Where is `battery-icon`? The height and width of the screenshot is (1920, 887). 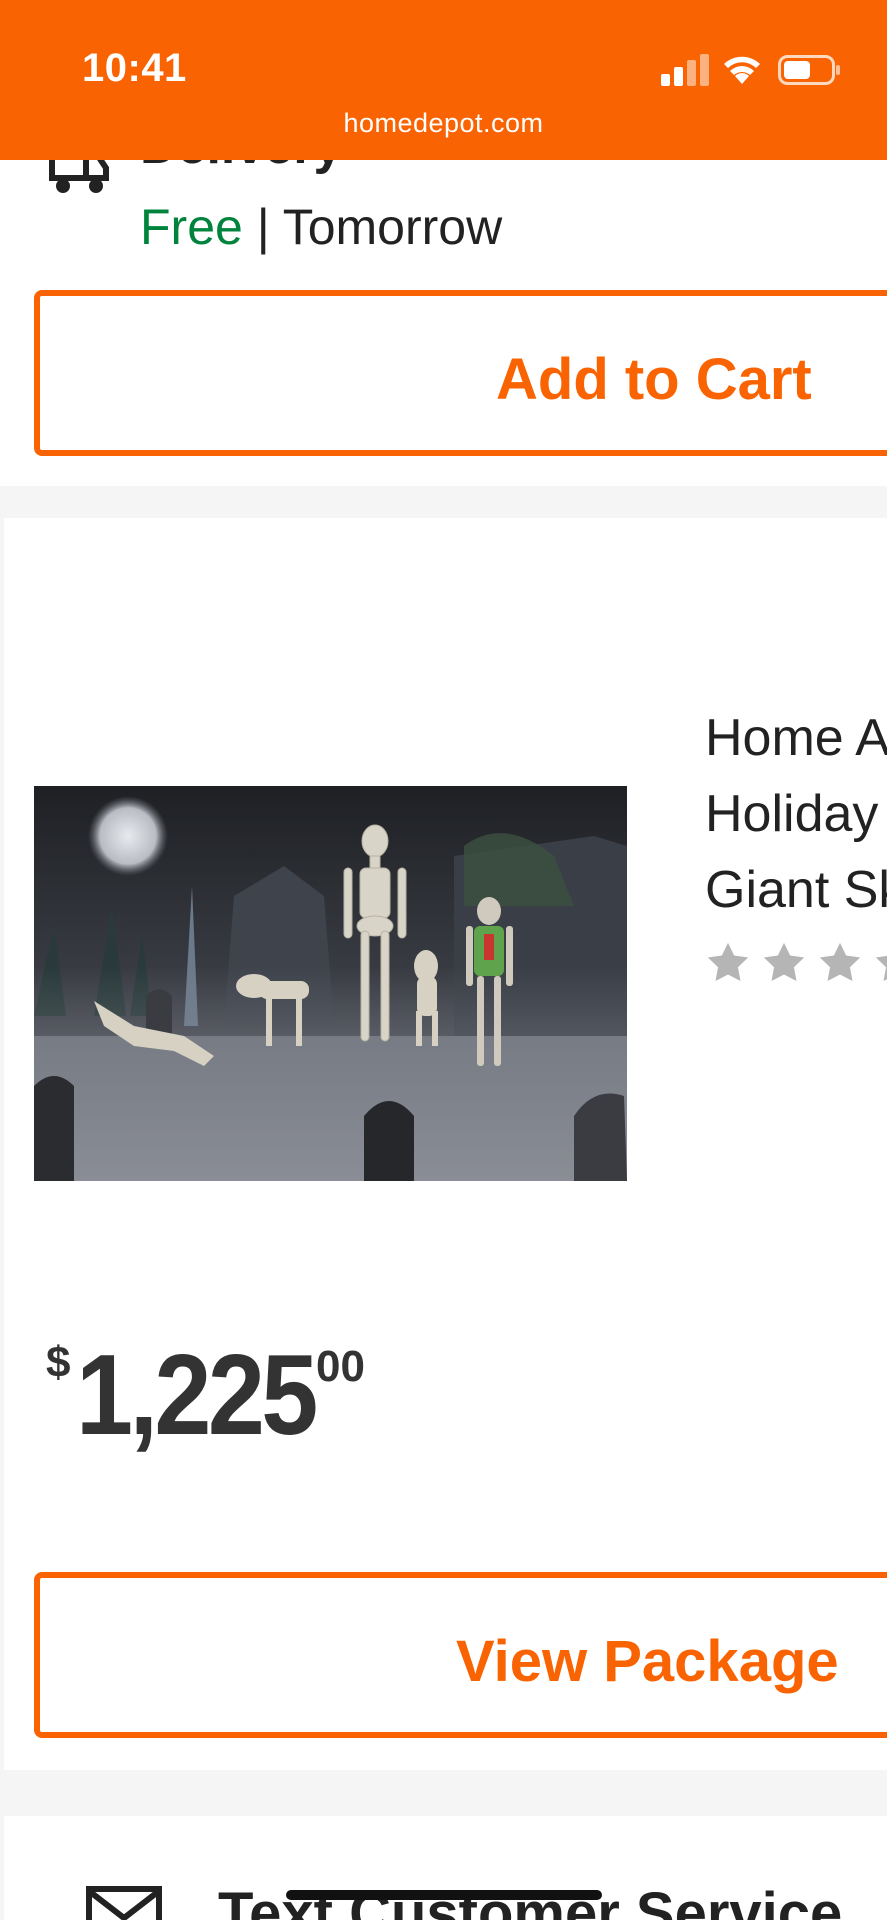 battery-icon is located at coordinates (809, 70).